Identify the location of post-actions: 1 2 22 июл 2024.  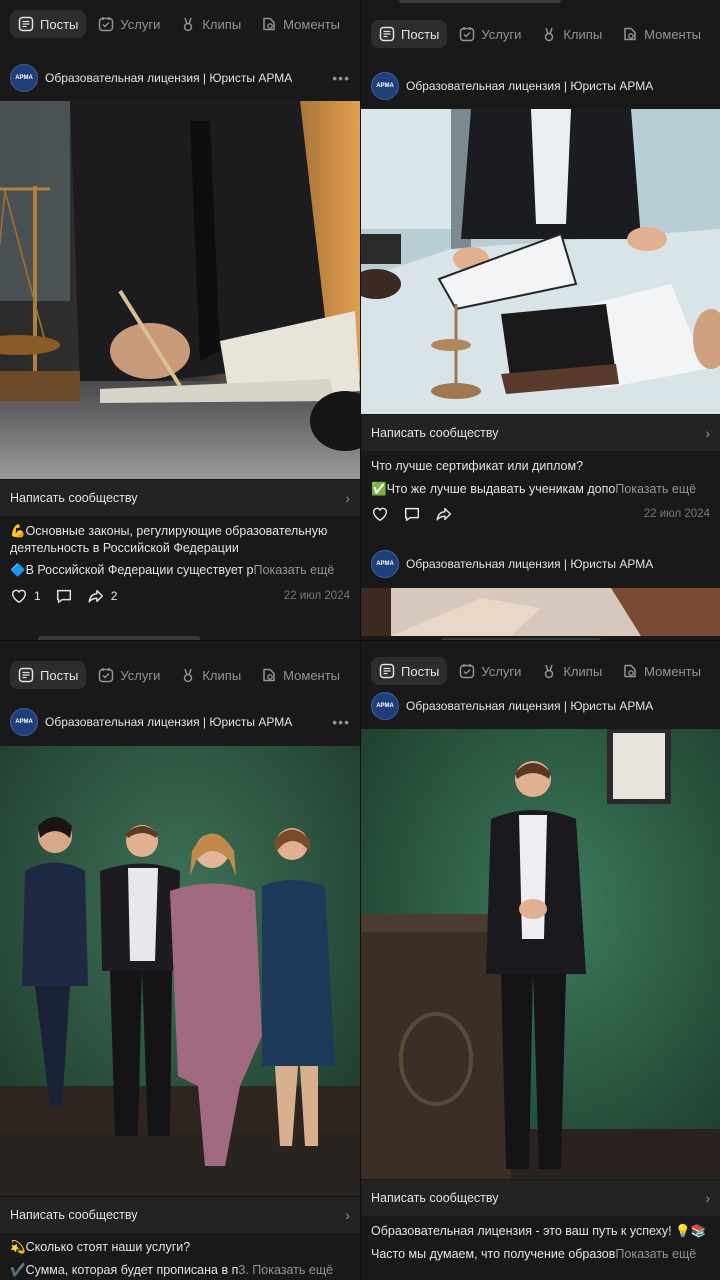
(180, 596).